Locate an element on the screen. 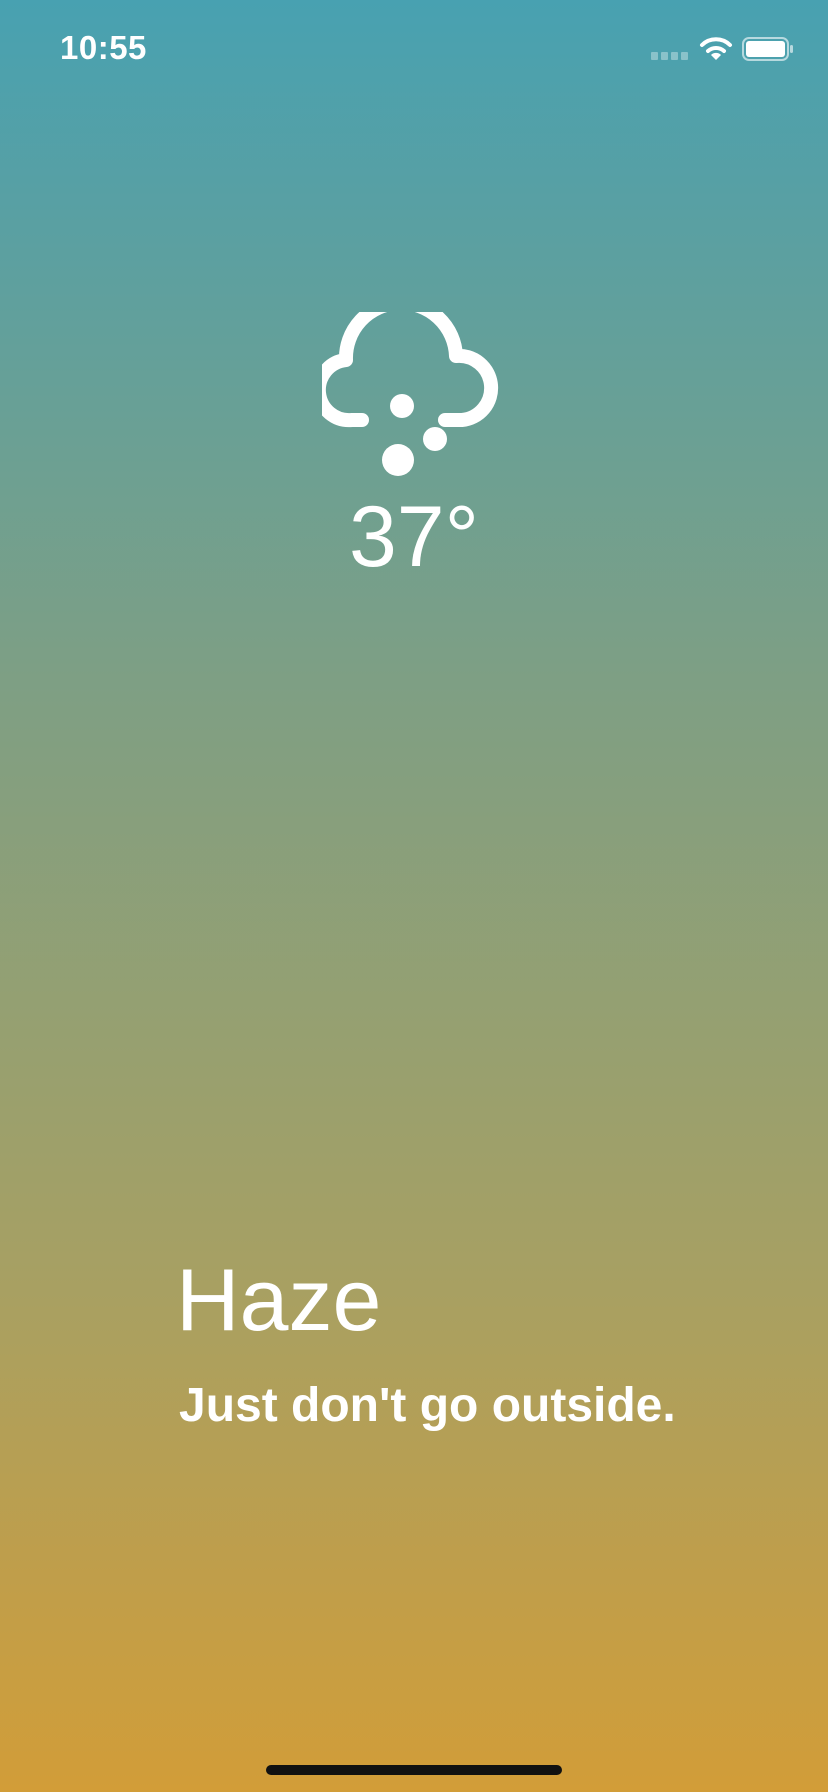 This screenshot has width=828, height=1792. wifi-icon is located at coordinates (716, 48).